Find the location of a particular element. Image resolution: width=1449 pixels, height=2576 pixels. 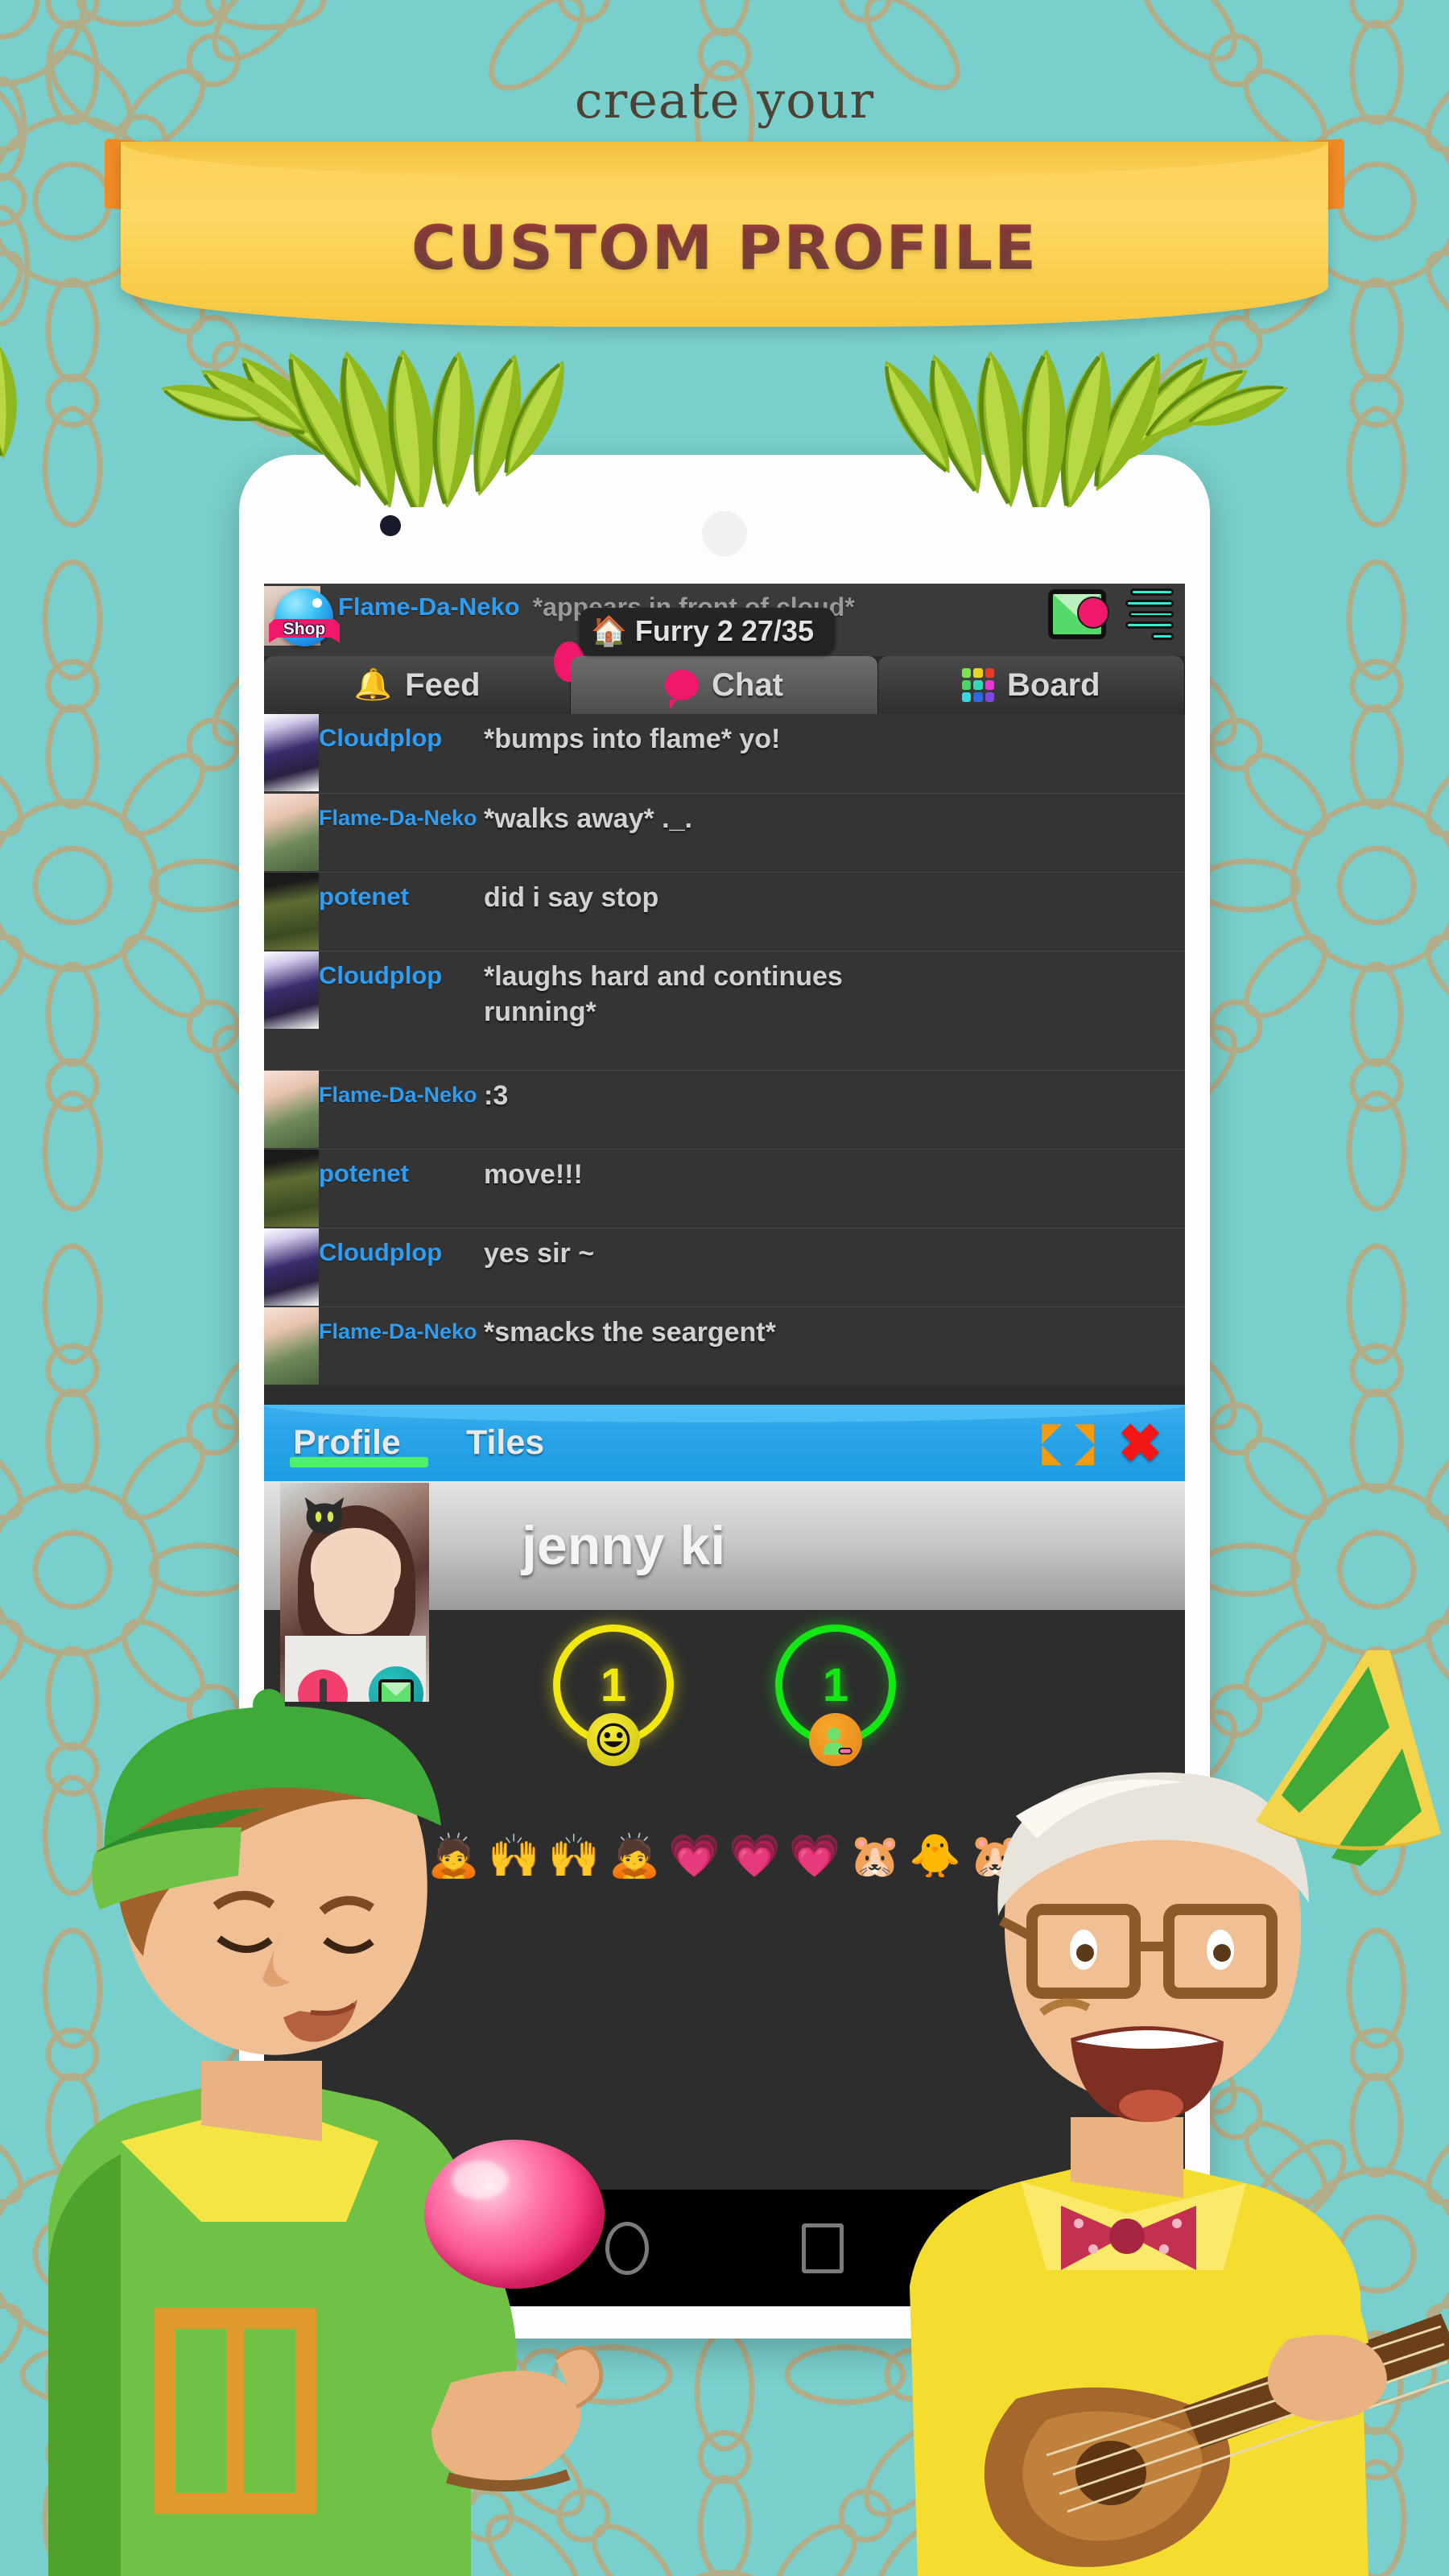

table-row: Flame-Da-Neko :3 is located at coordinates (724, 1109).